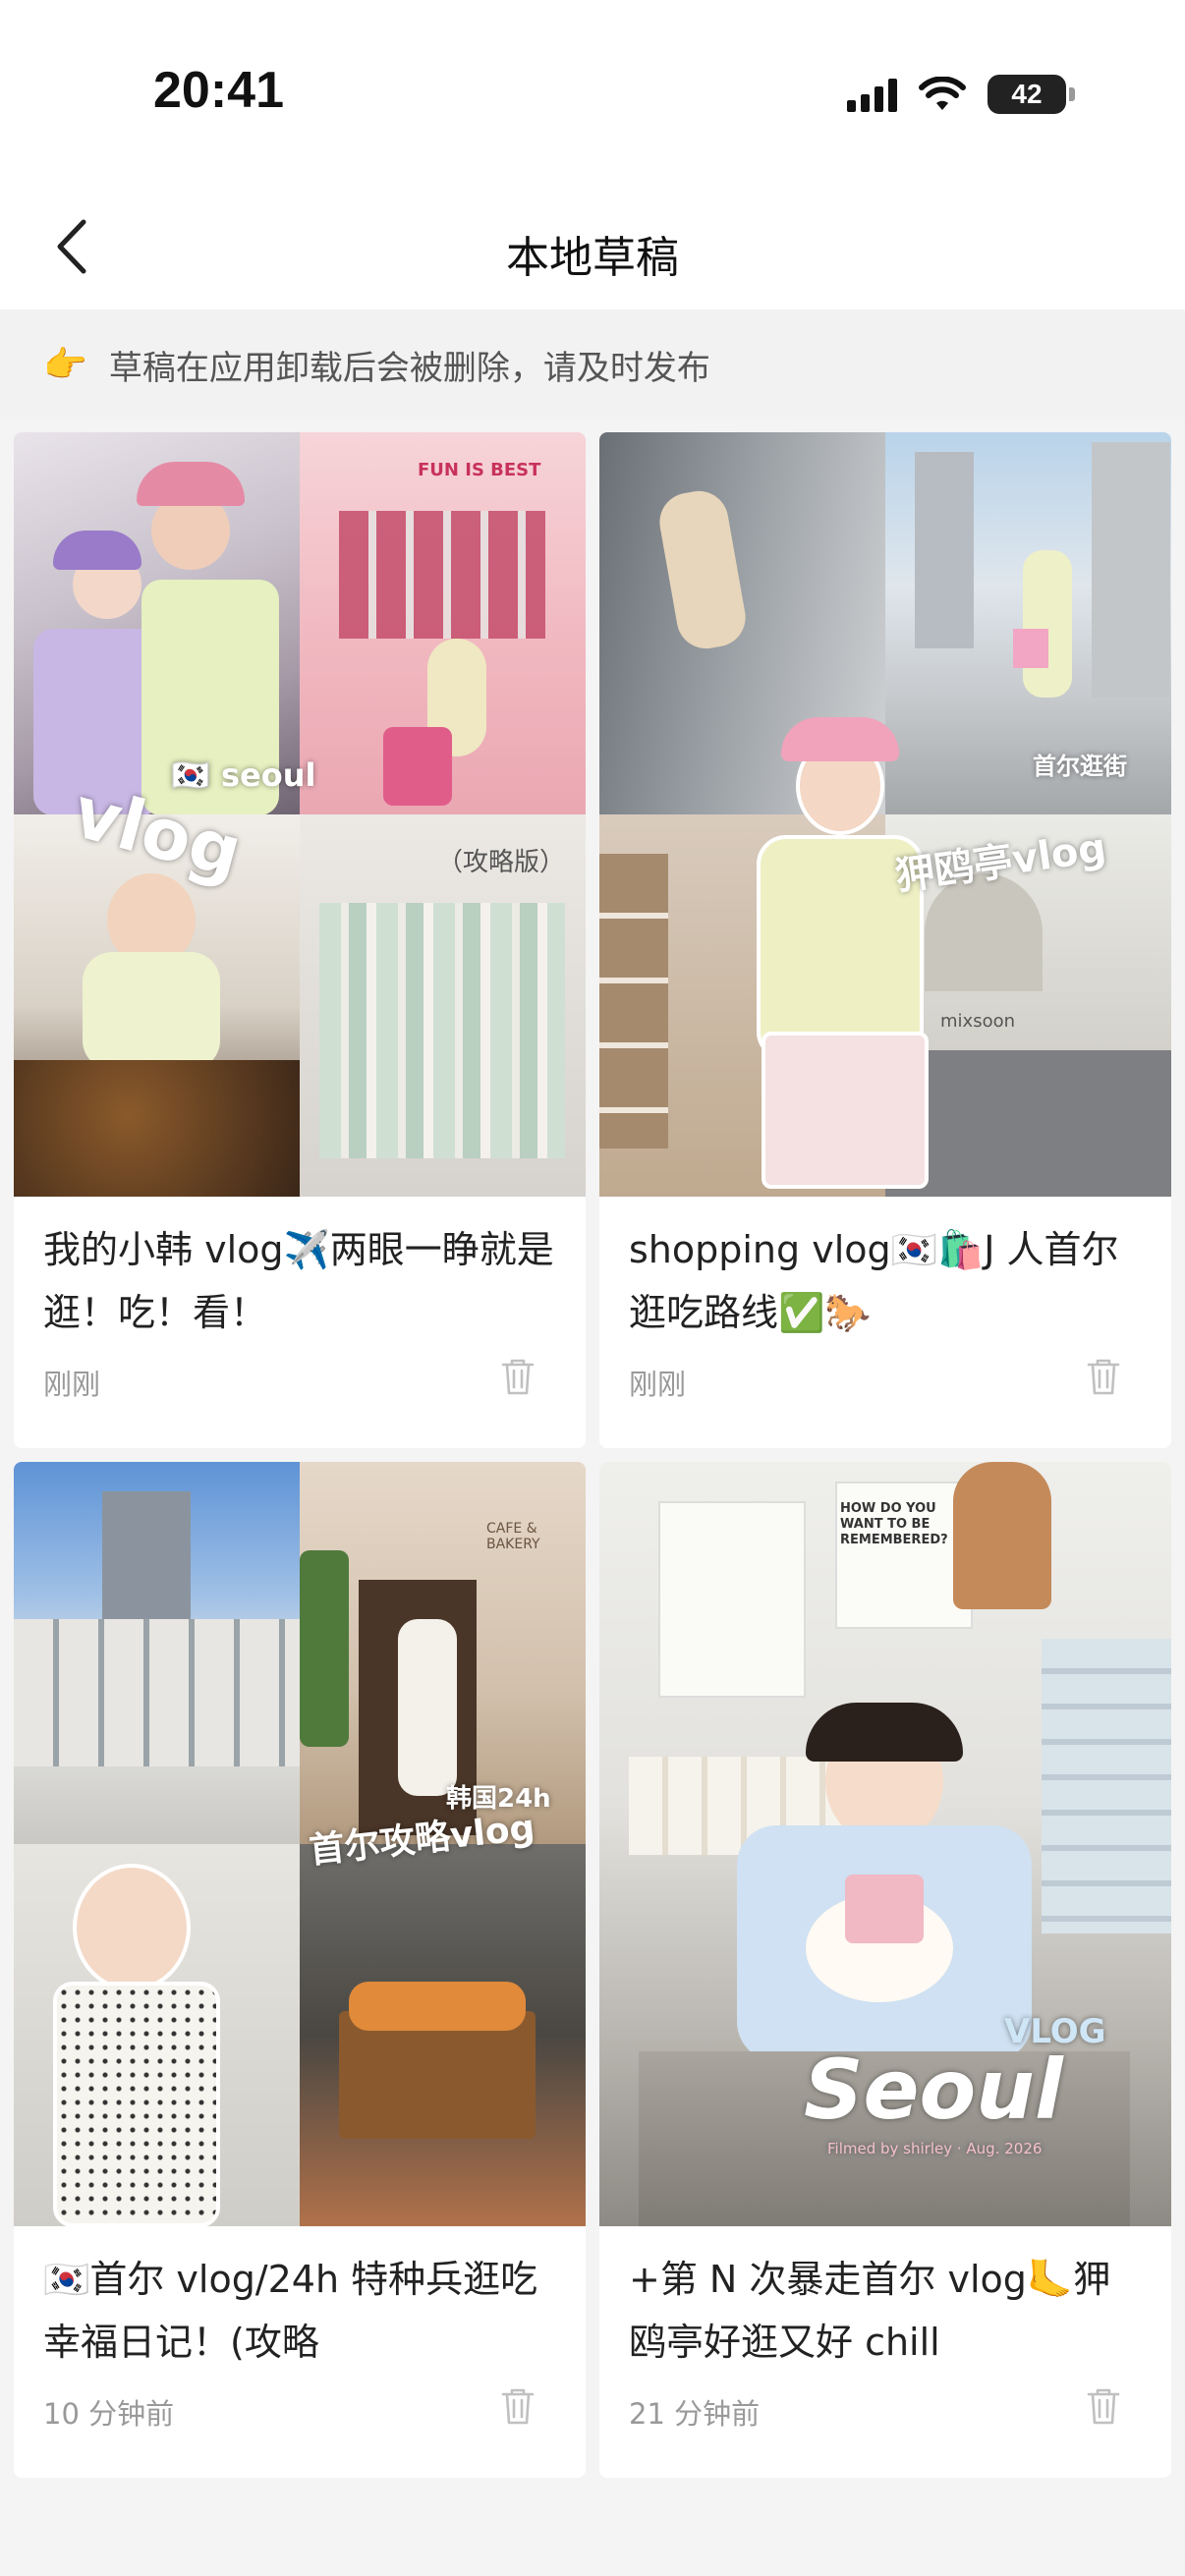  I want to click on status-bar: 20:41 42, so click(592, 93).